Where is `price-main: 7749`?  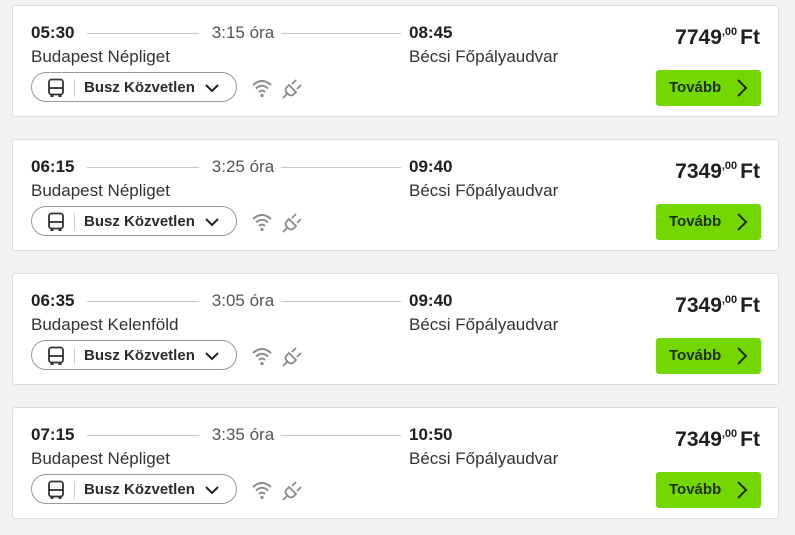 price-main: 7749 is located at coordinates (698, 37).